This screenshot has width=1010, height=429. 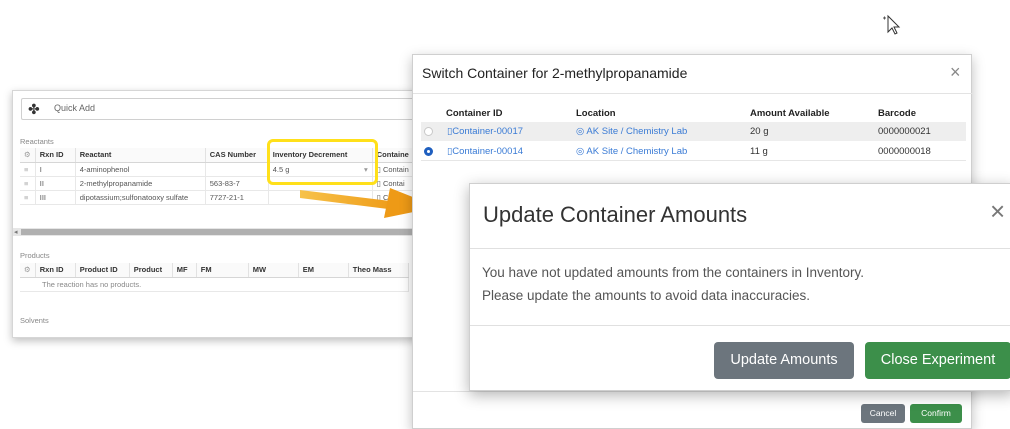 I want to click on products-label: Products, so click(x=35, y=255).